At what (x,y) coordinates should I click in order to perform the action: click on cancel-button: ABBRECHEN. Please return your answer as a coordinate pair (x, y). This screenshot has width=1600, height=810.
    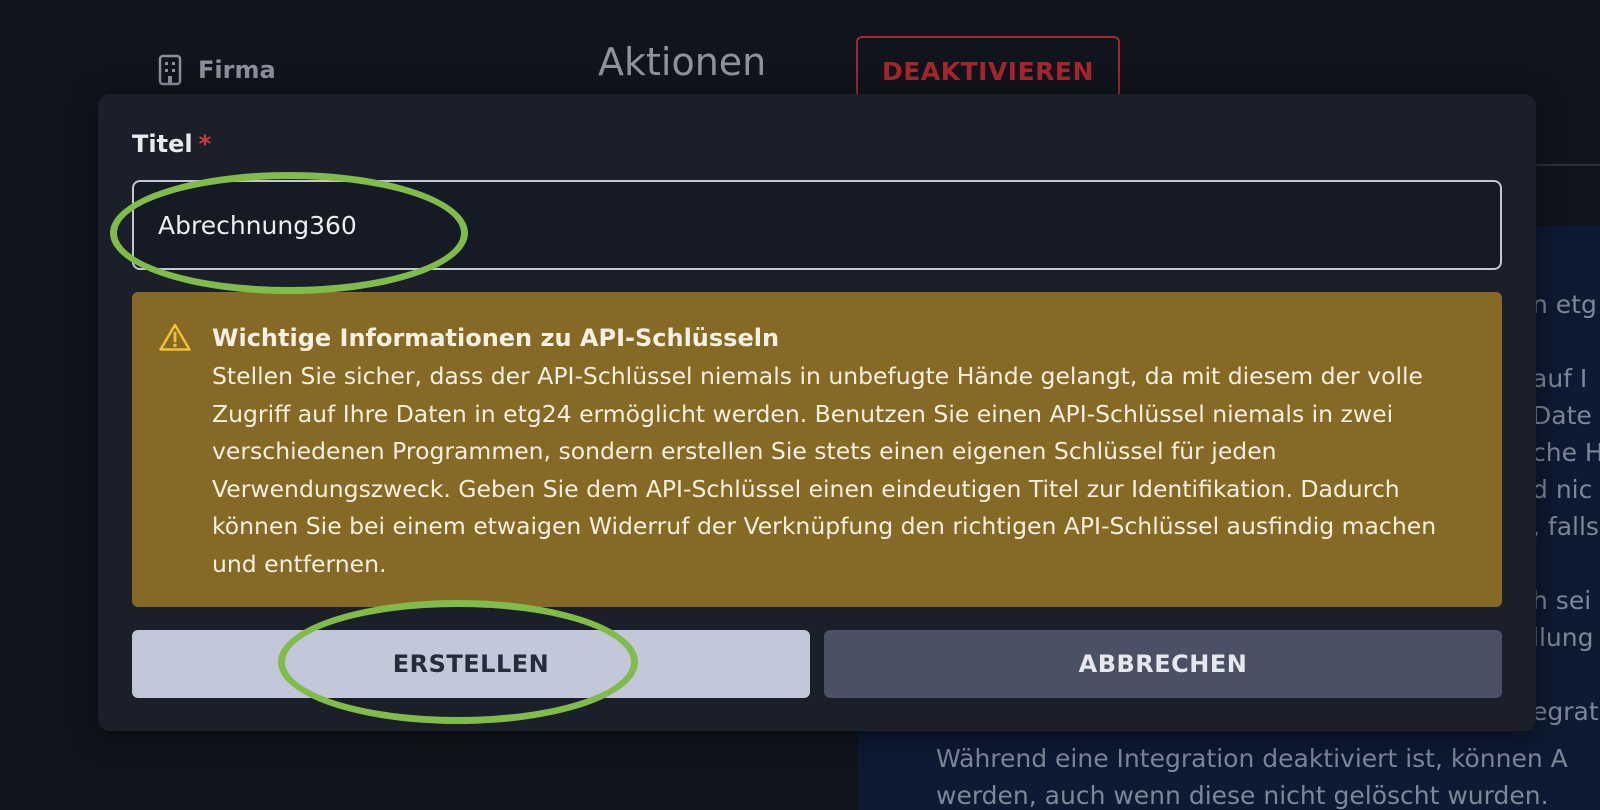
    Looking at the image, I should click on (1163, 664).